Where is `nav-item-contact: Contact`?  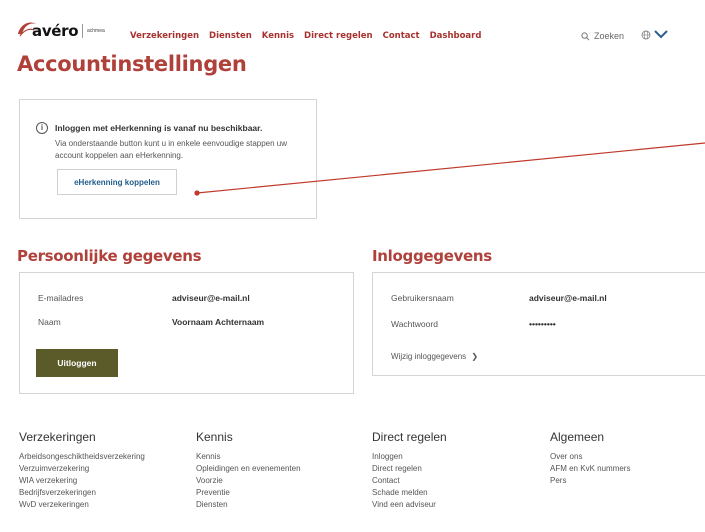 nav-item-contact: Contact is located at coordinates (401, 36).